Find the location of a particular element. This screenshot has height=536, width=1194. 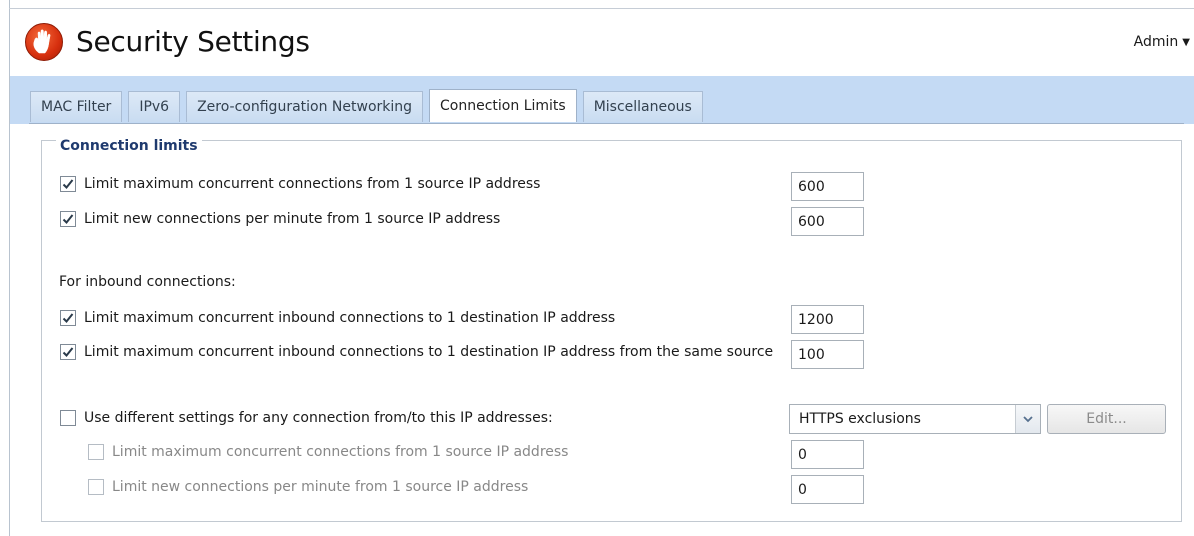

ip-group-select: HTTPS exclusions is located at coordinates (915, 419).